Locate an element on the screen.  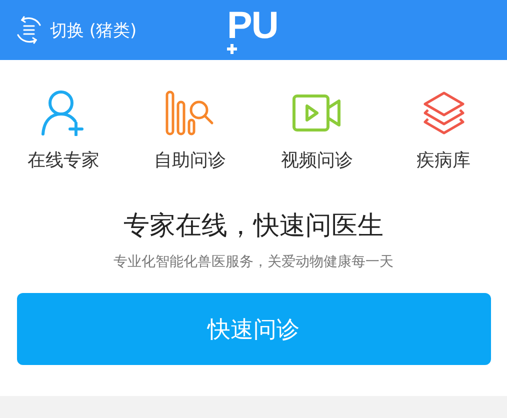
feature-item: 在线专家 is located at coordinates (63, 131).